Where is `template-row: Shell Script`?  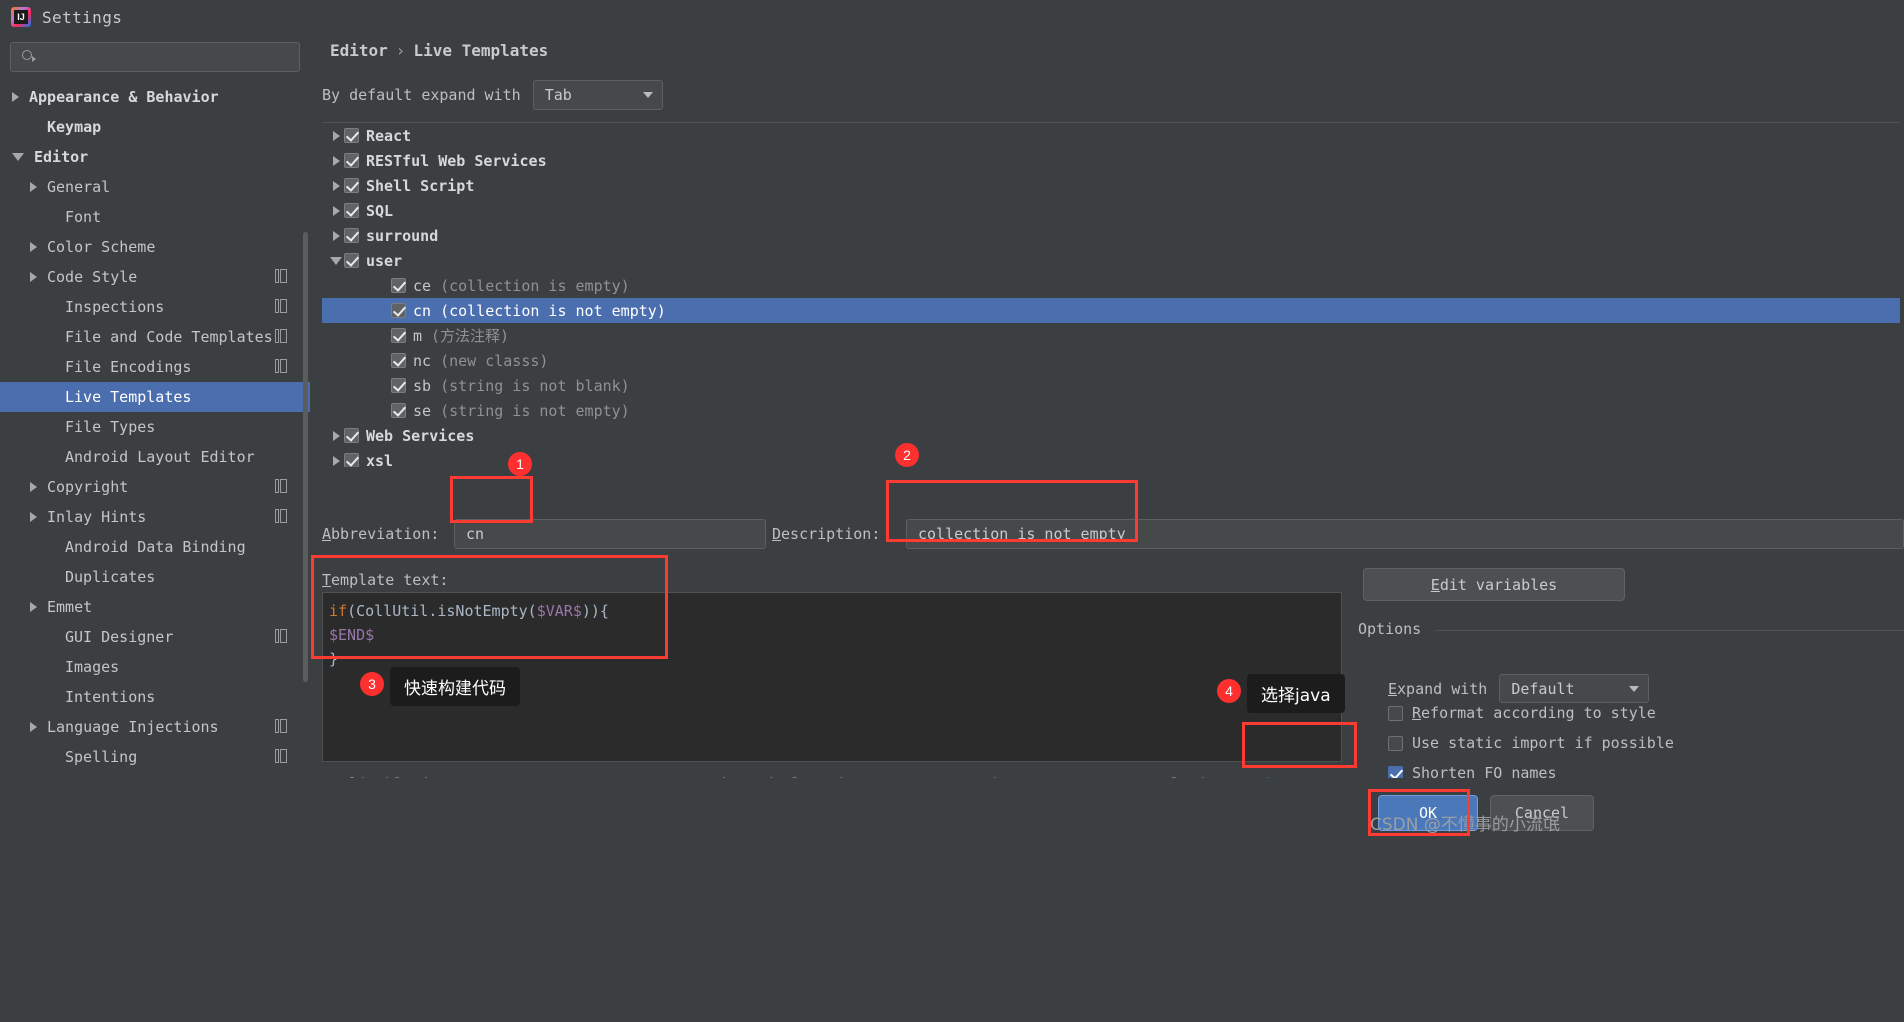 template-row: Shell Script is located at coordinates (1111, 185).